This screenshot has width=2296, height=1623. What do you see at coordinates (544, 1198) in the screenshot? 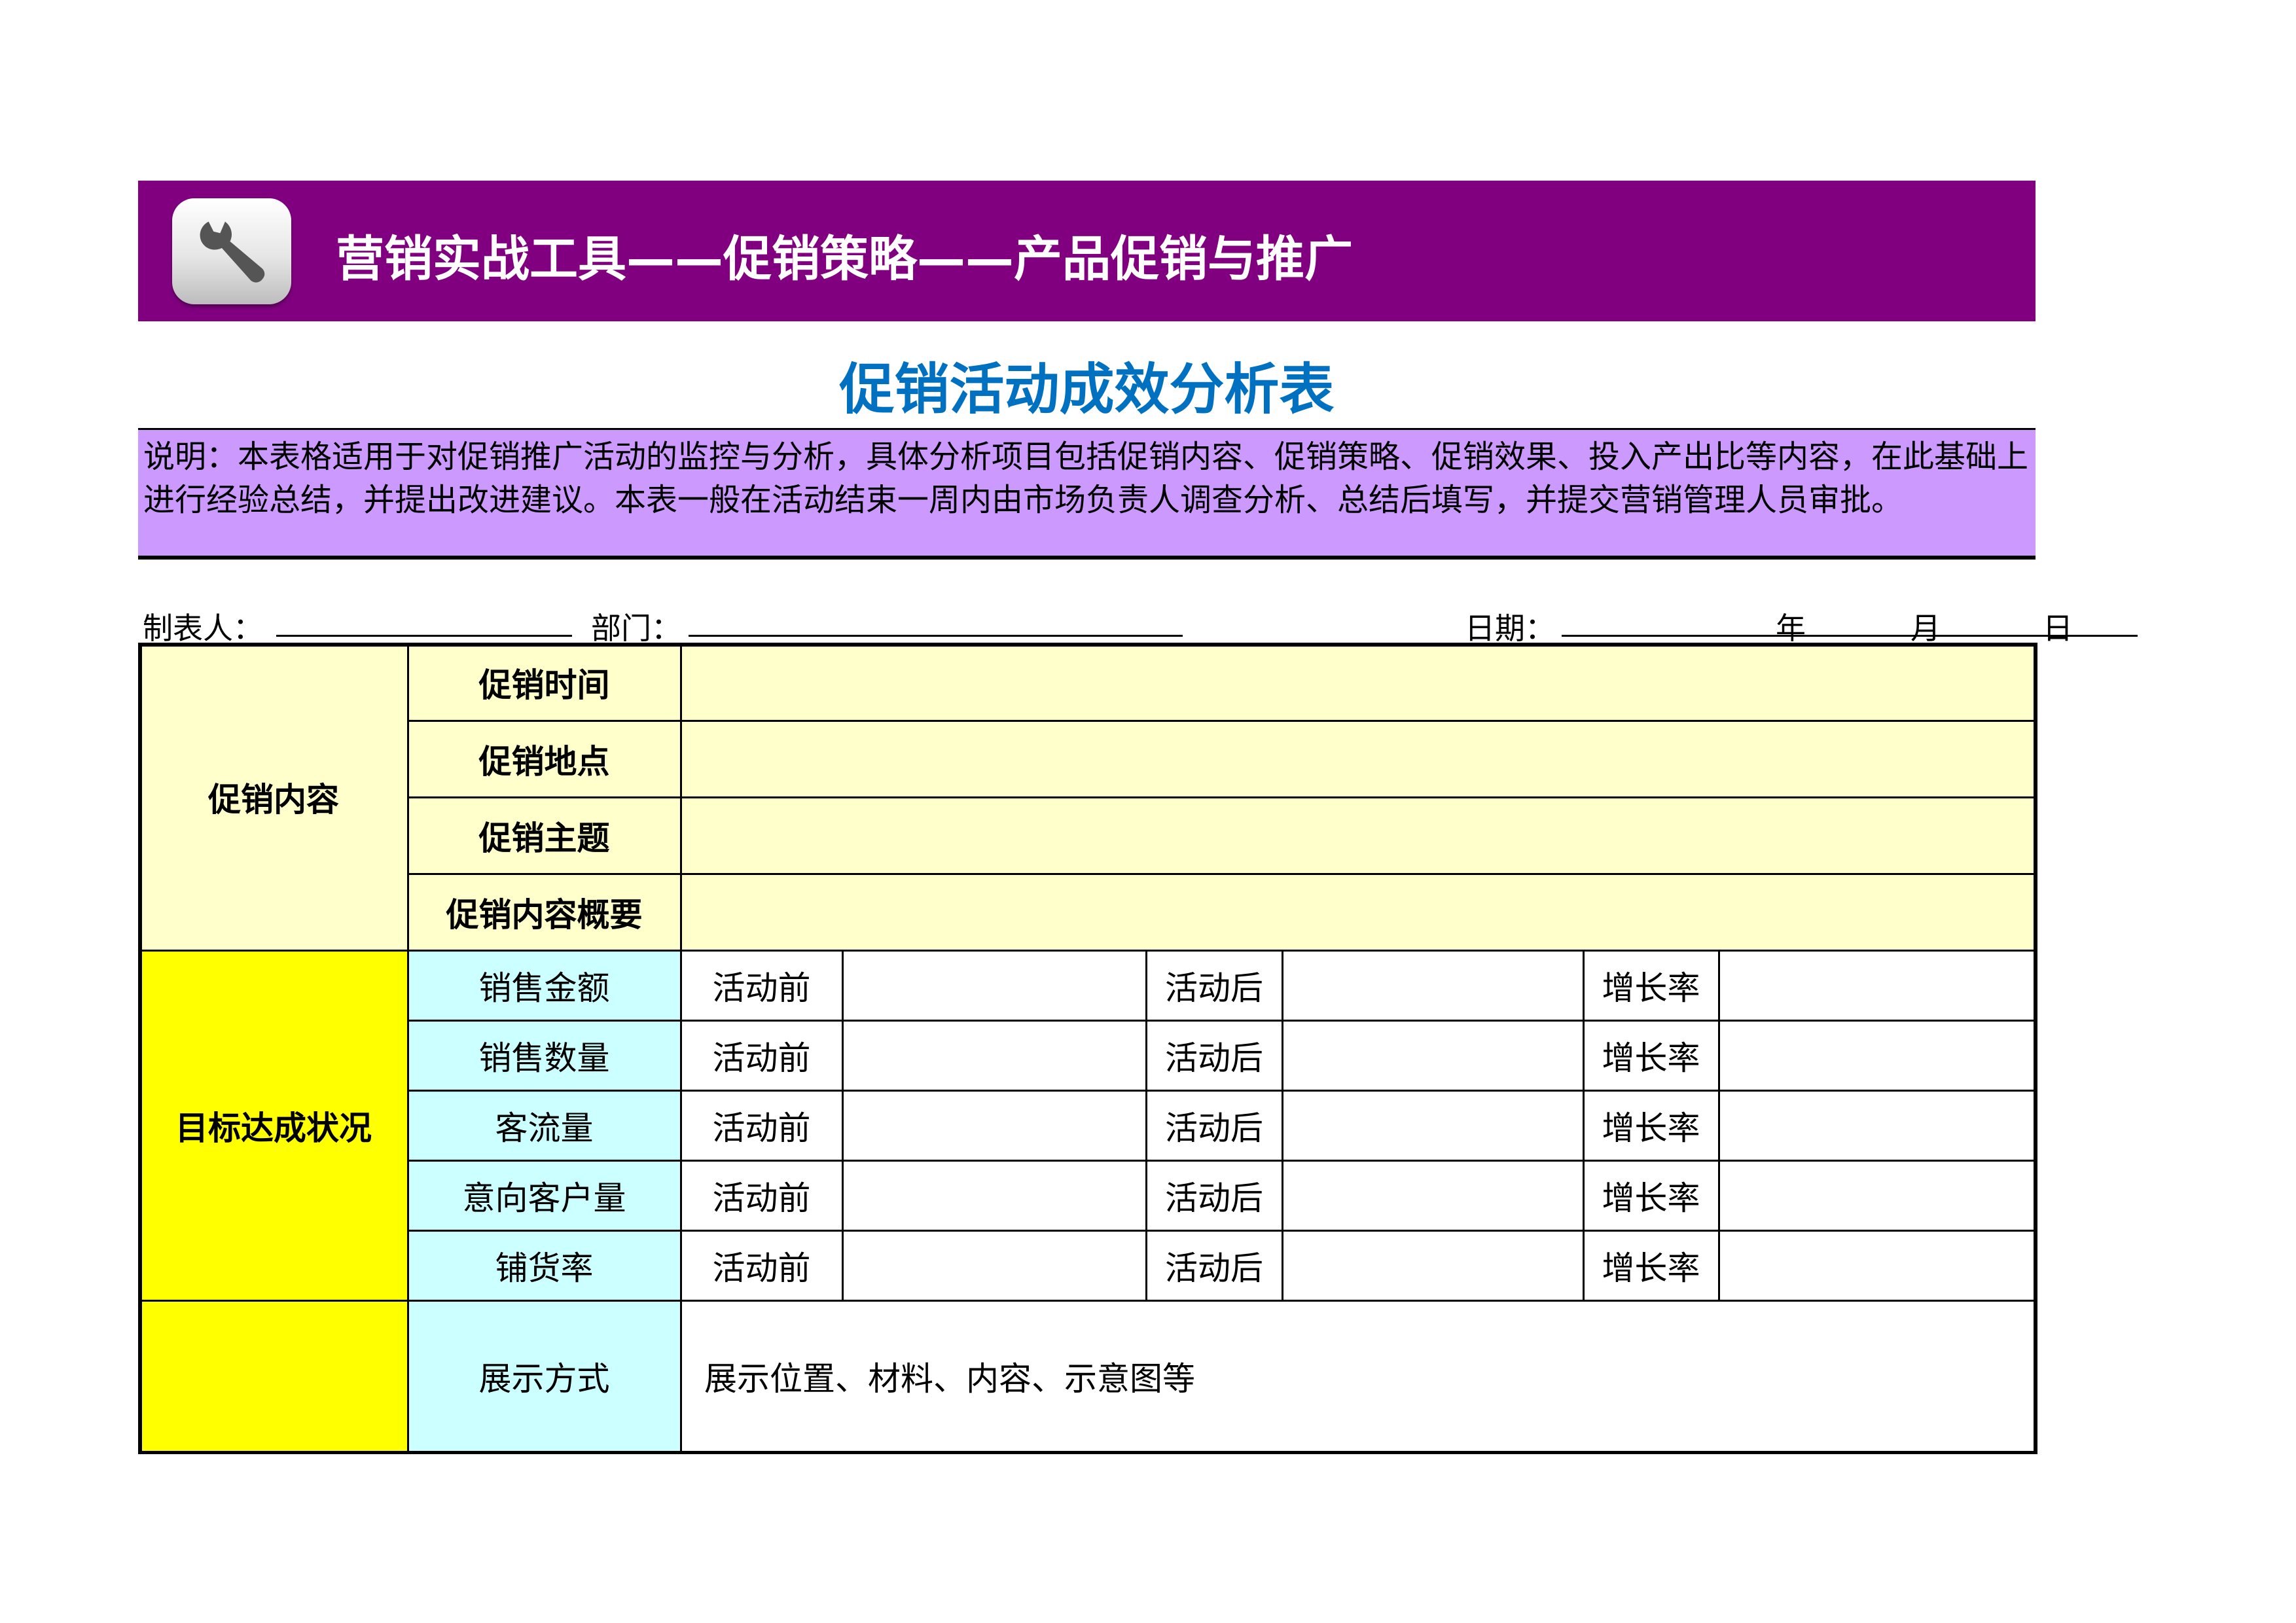
I see `metric-label: 意向客户量` at bounding box center [544, 1198].